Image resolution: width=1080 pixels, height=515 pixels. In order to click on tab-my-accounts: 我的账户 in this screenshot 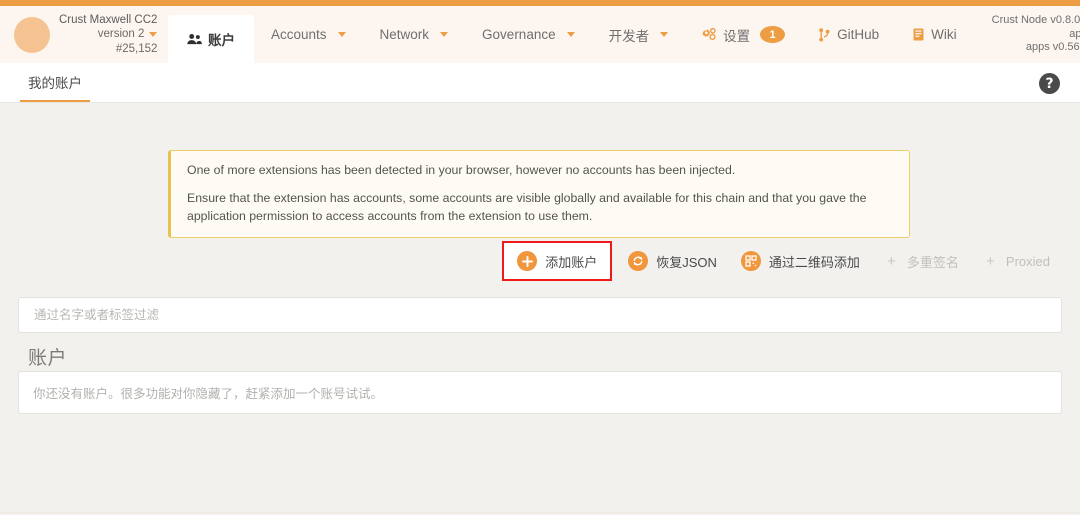, I will do `click(55, 87)`.